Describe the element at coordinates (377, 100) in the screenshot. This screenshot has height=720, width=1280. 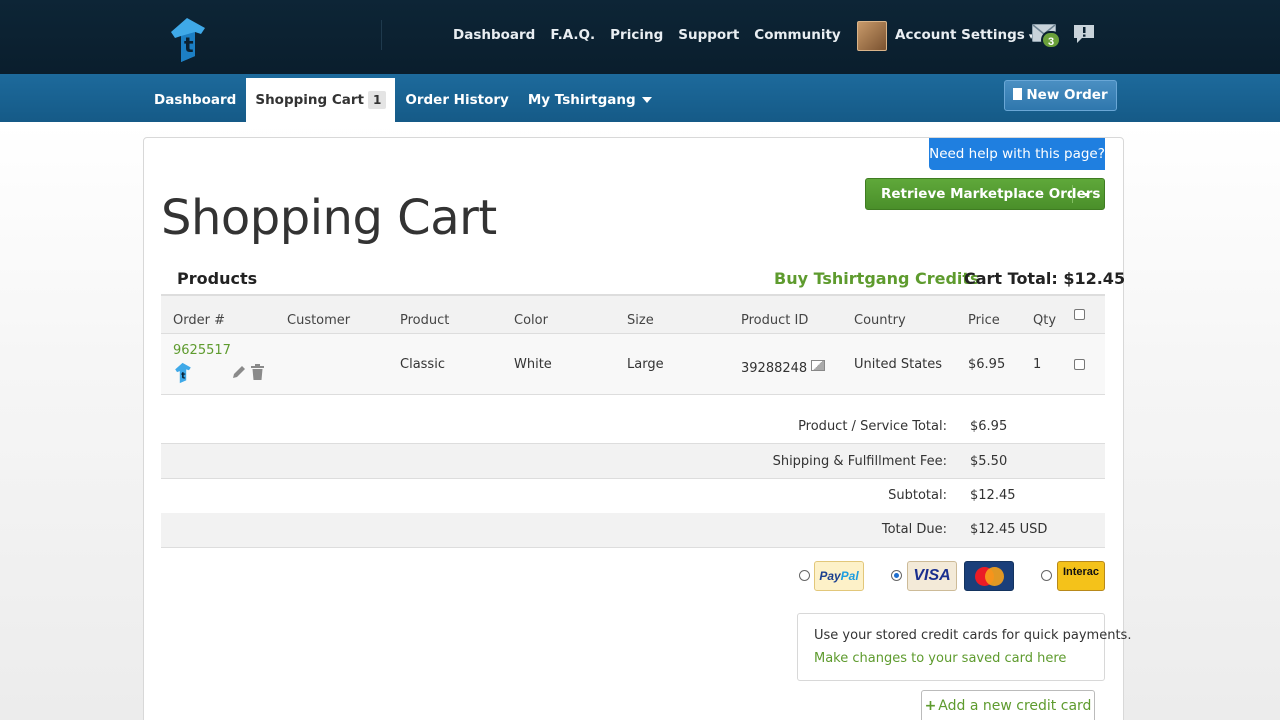
I see `cart-count-badge: 1` at that location.